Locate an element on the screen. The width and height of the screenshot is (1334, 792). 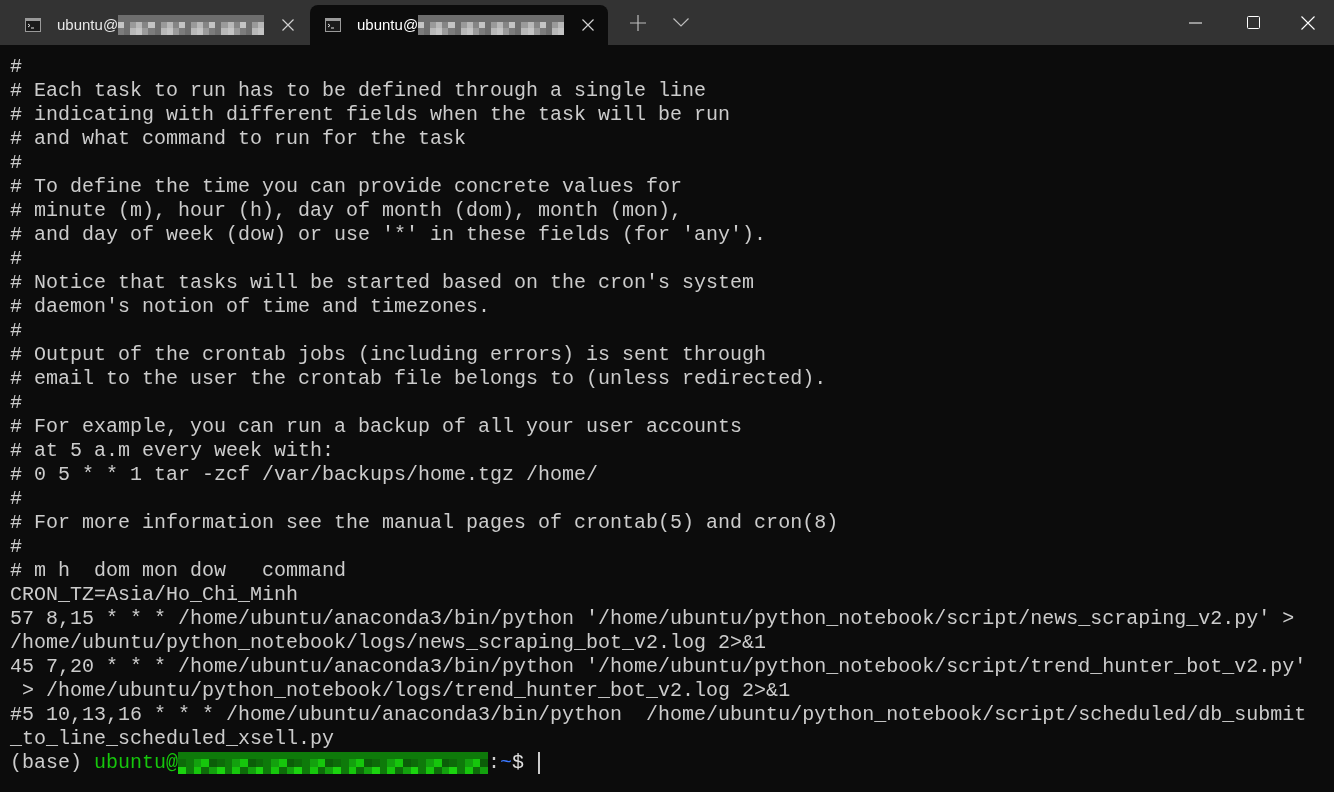
terminal-line: /home/ubuntu/python_notebook/logs/news_scraping_bot_v2.log 2>&1 is located at coordinates (388, 642).